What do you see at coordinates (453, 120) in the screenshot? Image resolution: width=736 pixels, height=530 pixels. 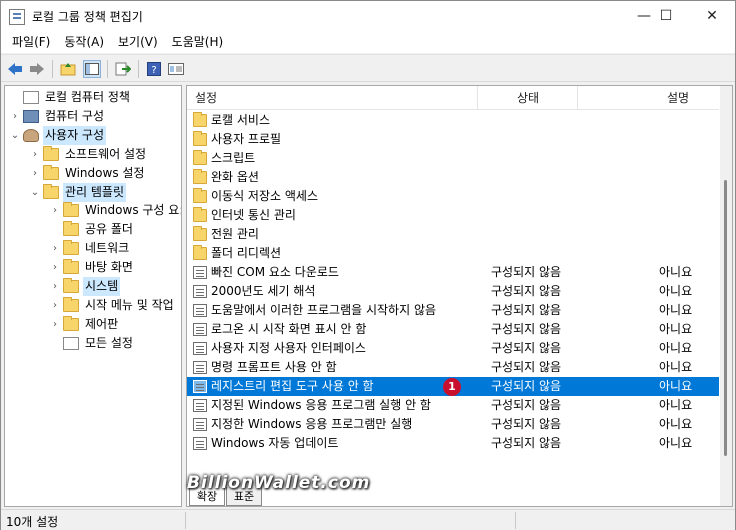 I see `folder-row: 로캘 서비스` at bounding box center [453, 120].